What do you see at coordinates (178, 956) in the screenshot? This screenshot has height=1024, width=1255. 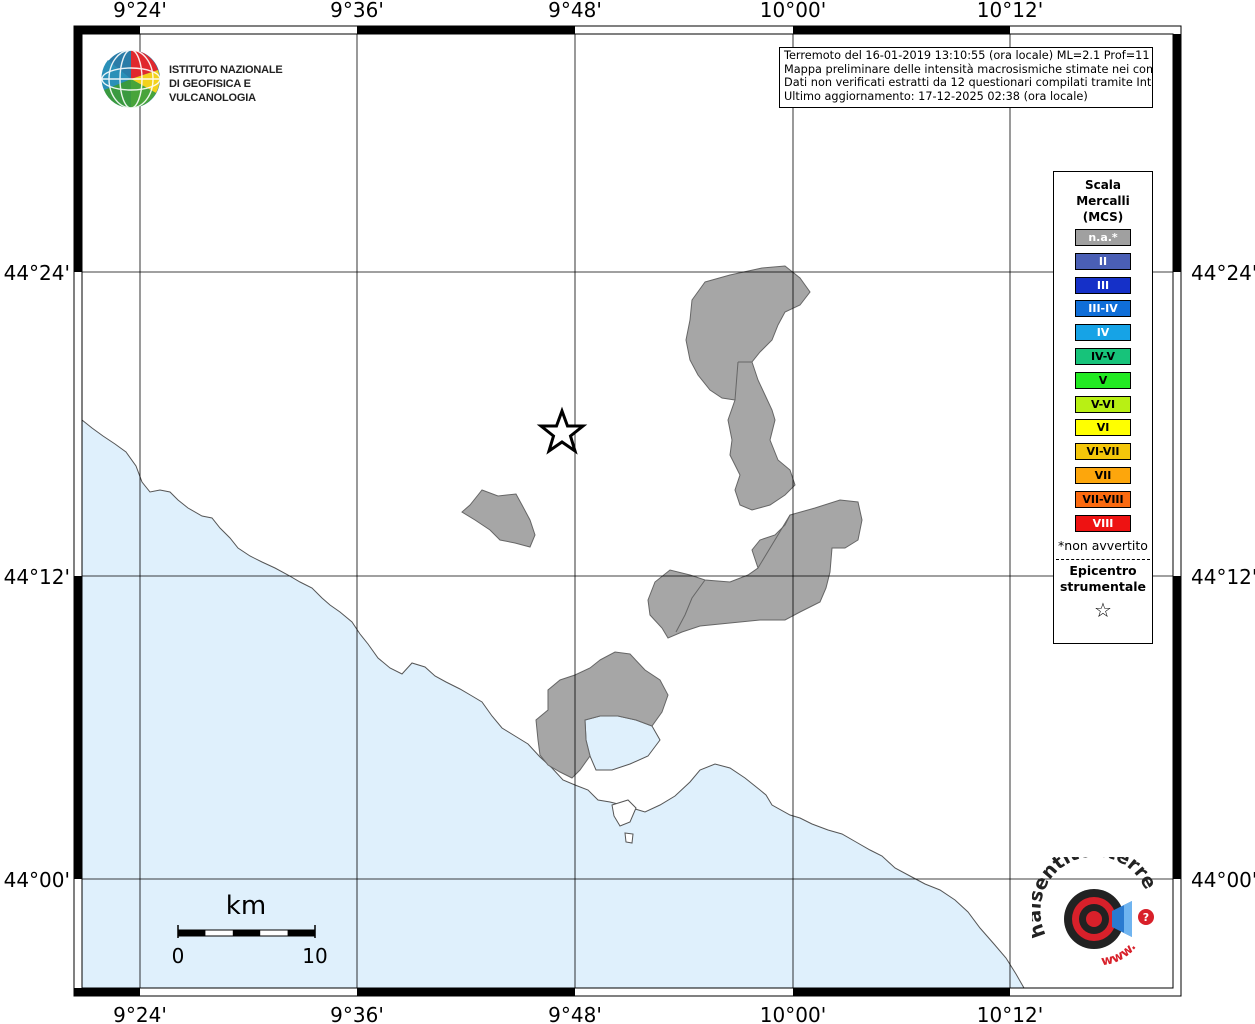 I see `scale-start: 0` at bounding box center [178, 956].